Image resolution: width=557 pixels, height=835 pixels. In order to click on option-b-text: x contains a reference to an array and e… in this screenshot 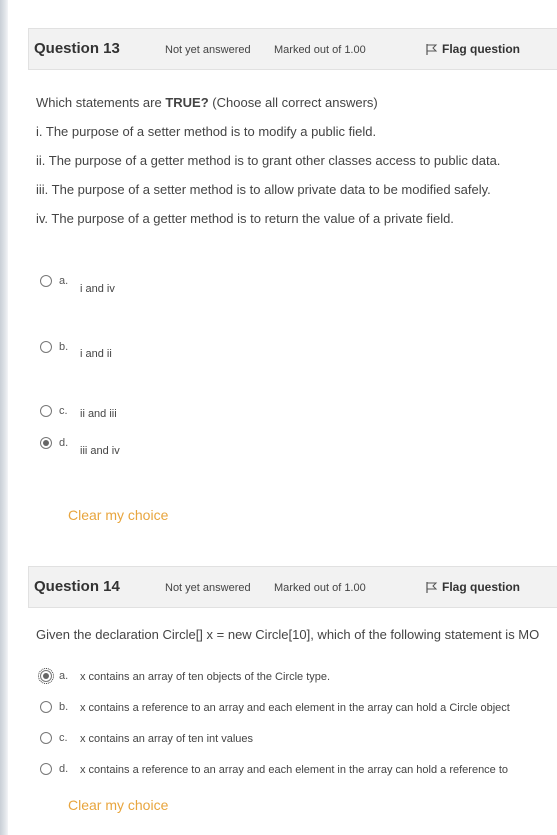, I will do `click(295, 708)`.